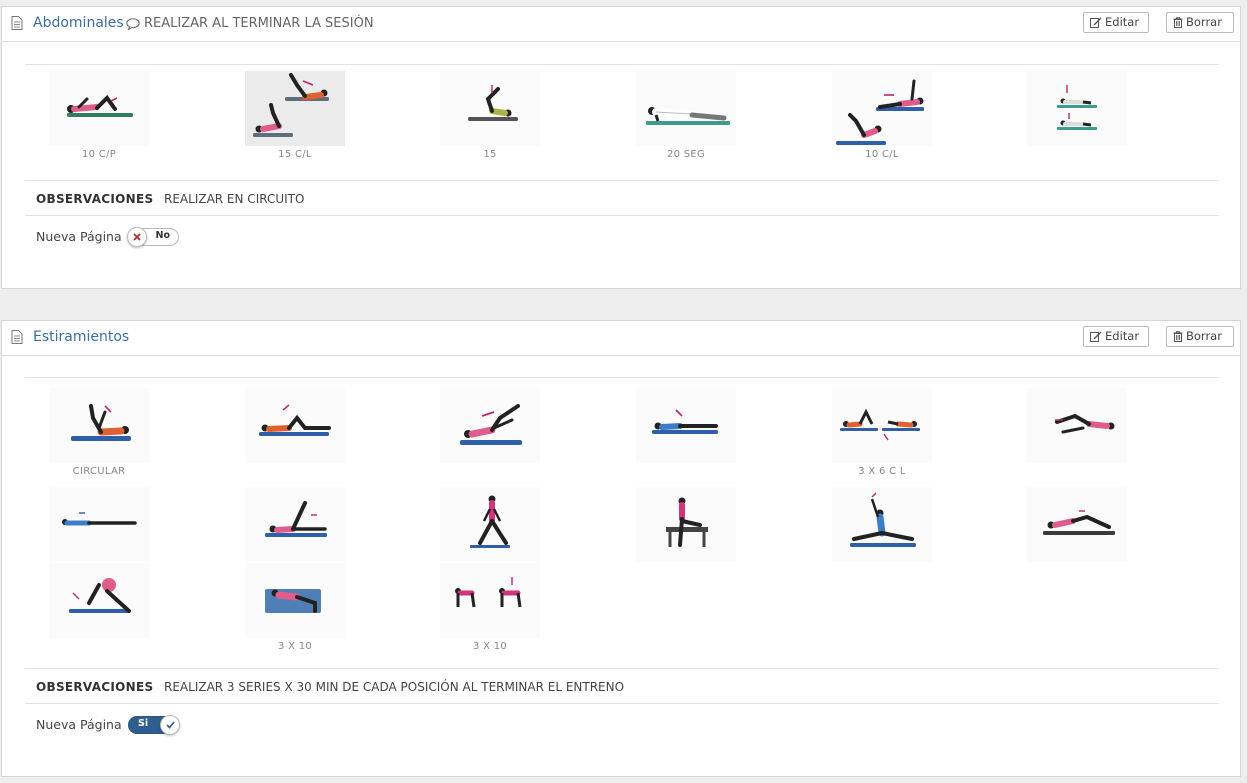 The height and width of the screenshot is (783, 1247). Describe the element at coordinates (234, 199) in the screenshot. I see `observations-text: REALIZAR EN CIRCUITO` at that location.